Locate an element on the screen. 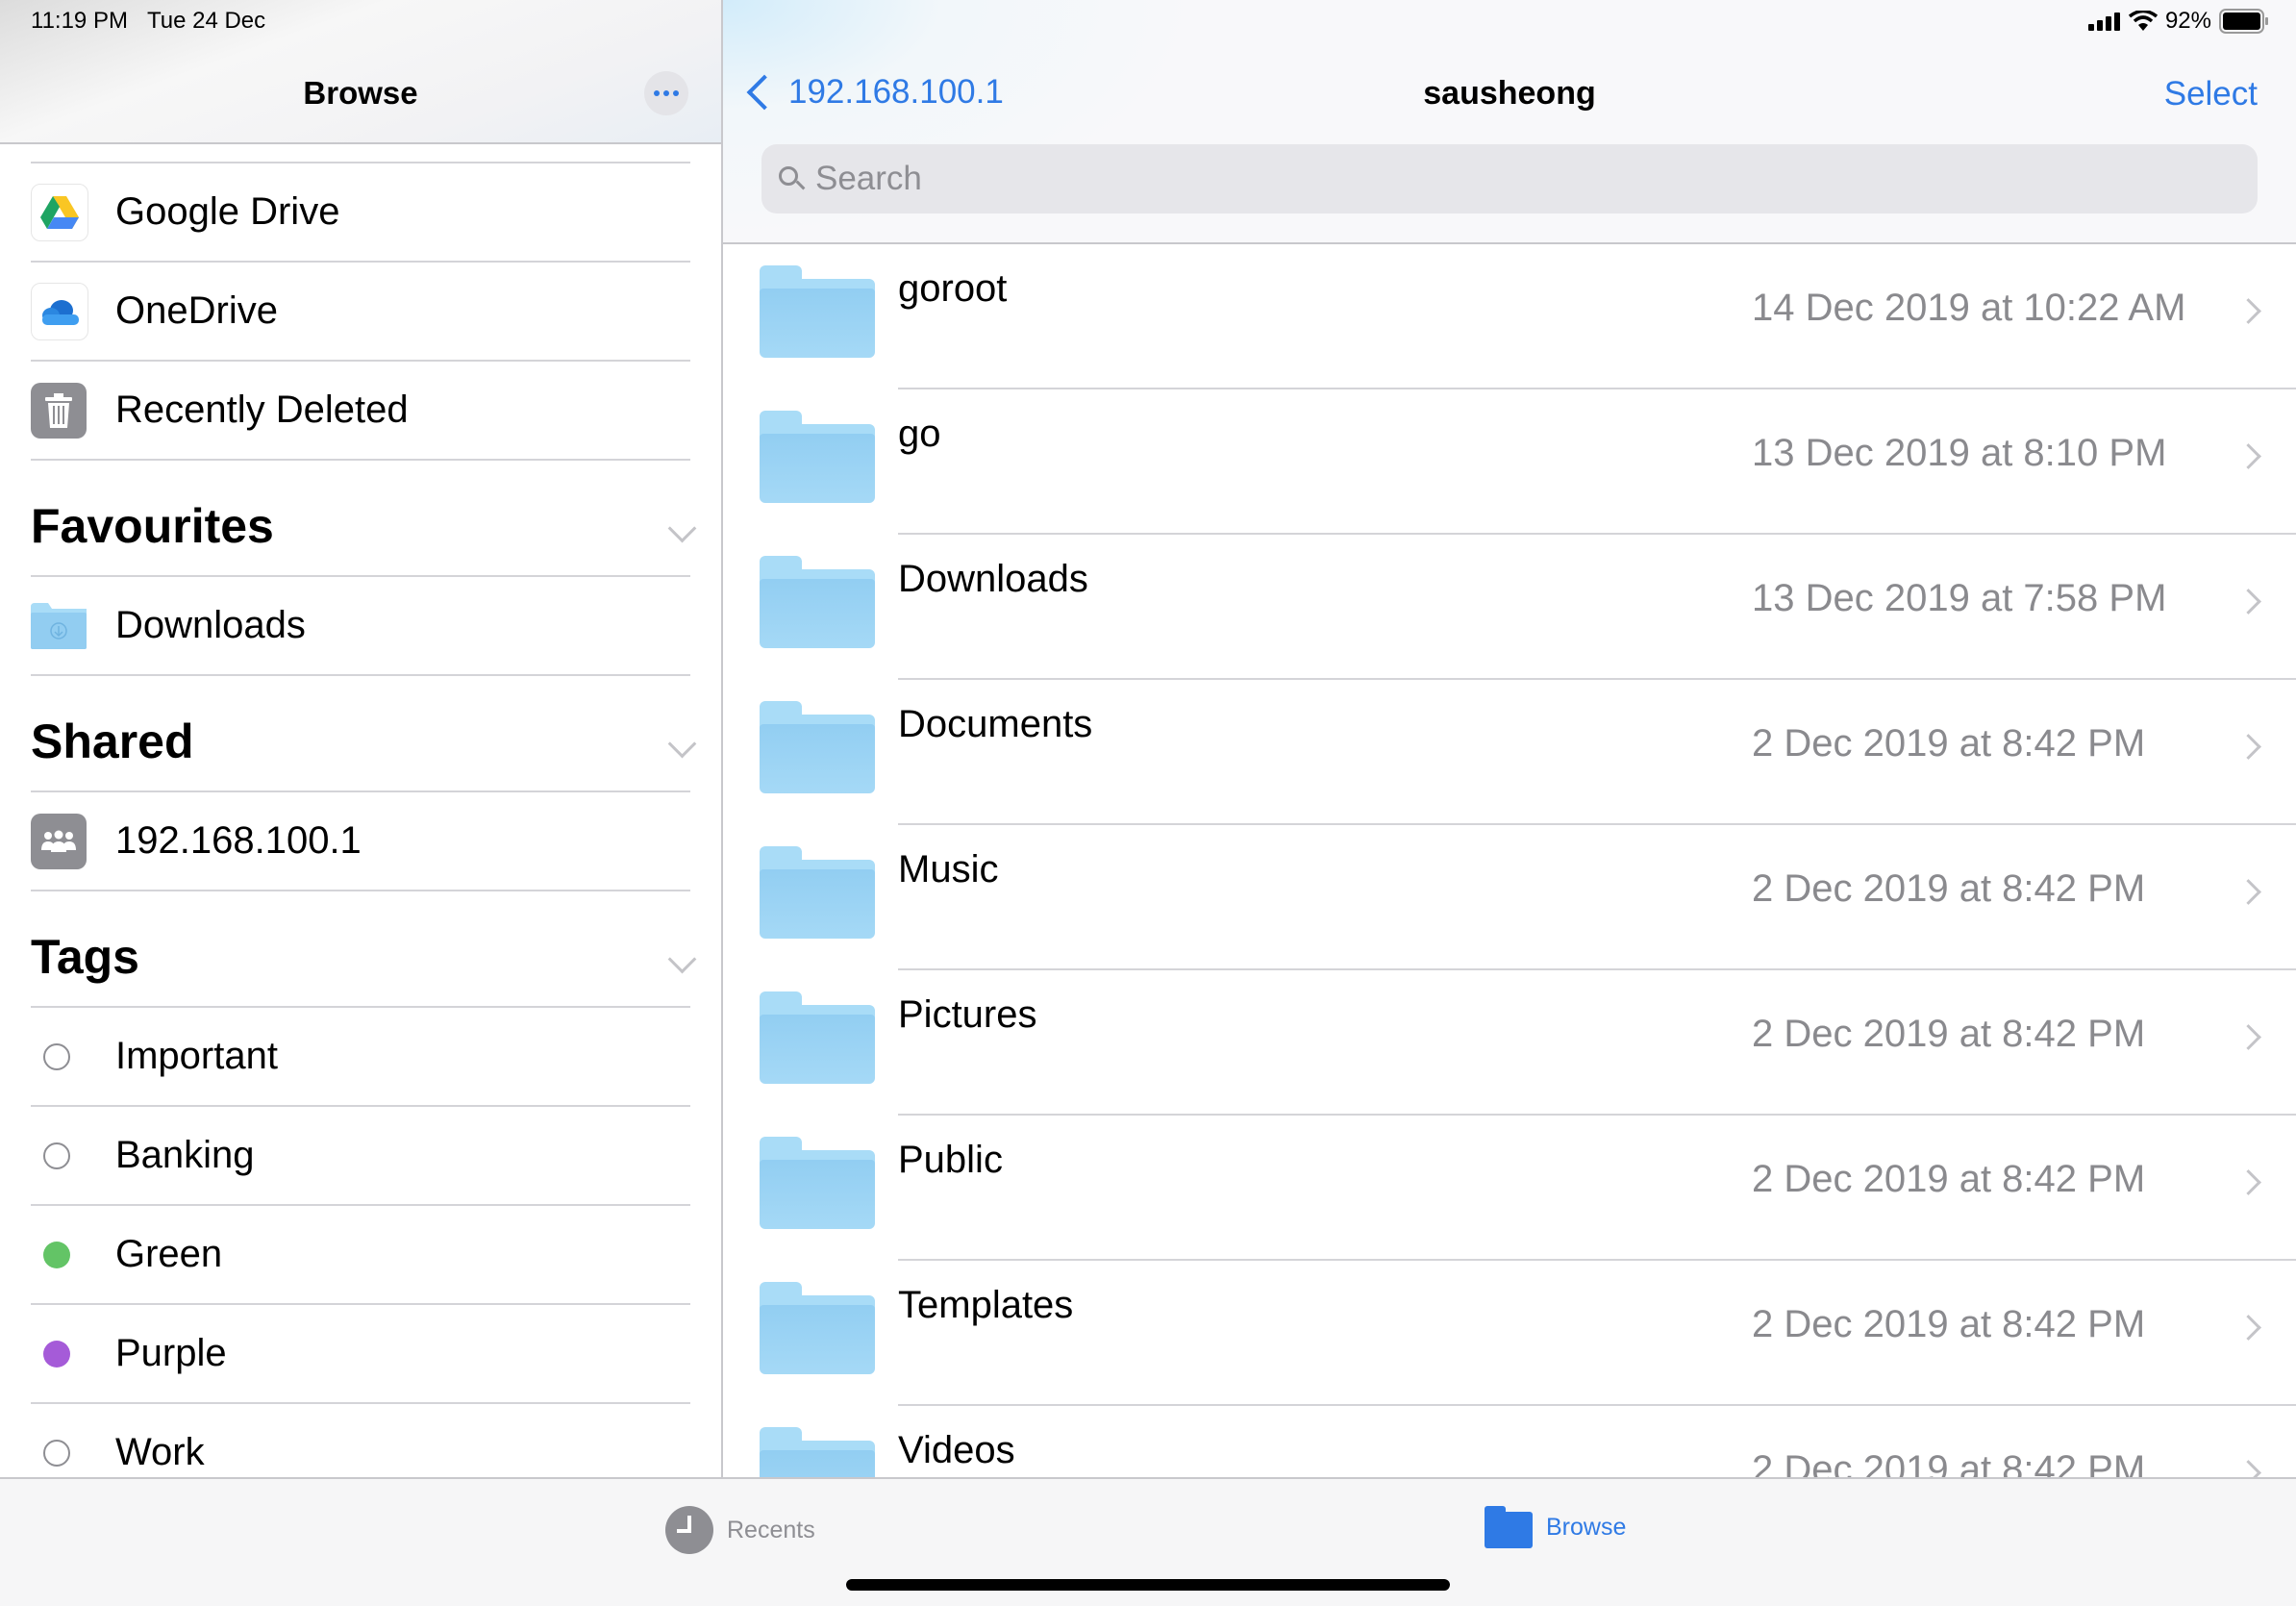 The height and width of the screenshot is (1606, 2296). sidebar-tag-important: Important is located at coordinates (360, 1056).